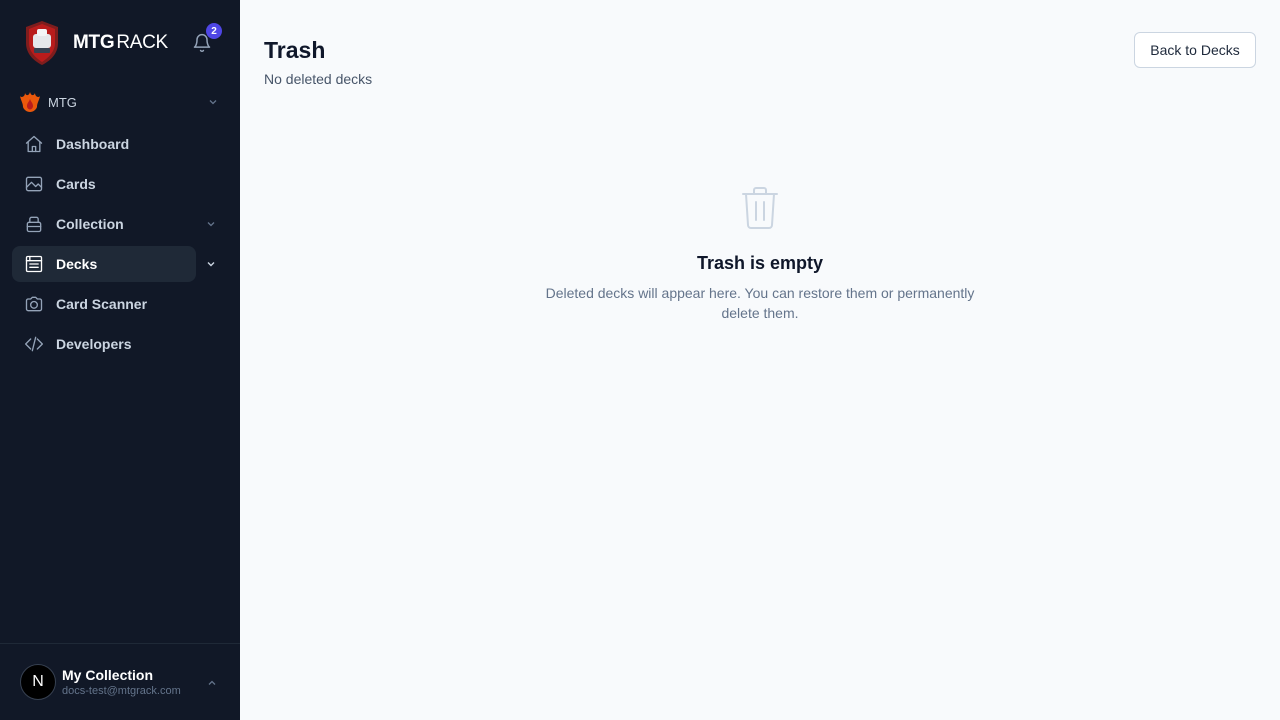 This screenshot has width=1280, height=720. What do you see at coordinates (104, 264) in the screenshot?
I see `nav-item-decks: Decks` at bounding box center [104, 264].